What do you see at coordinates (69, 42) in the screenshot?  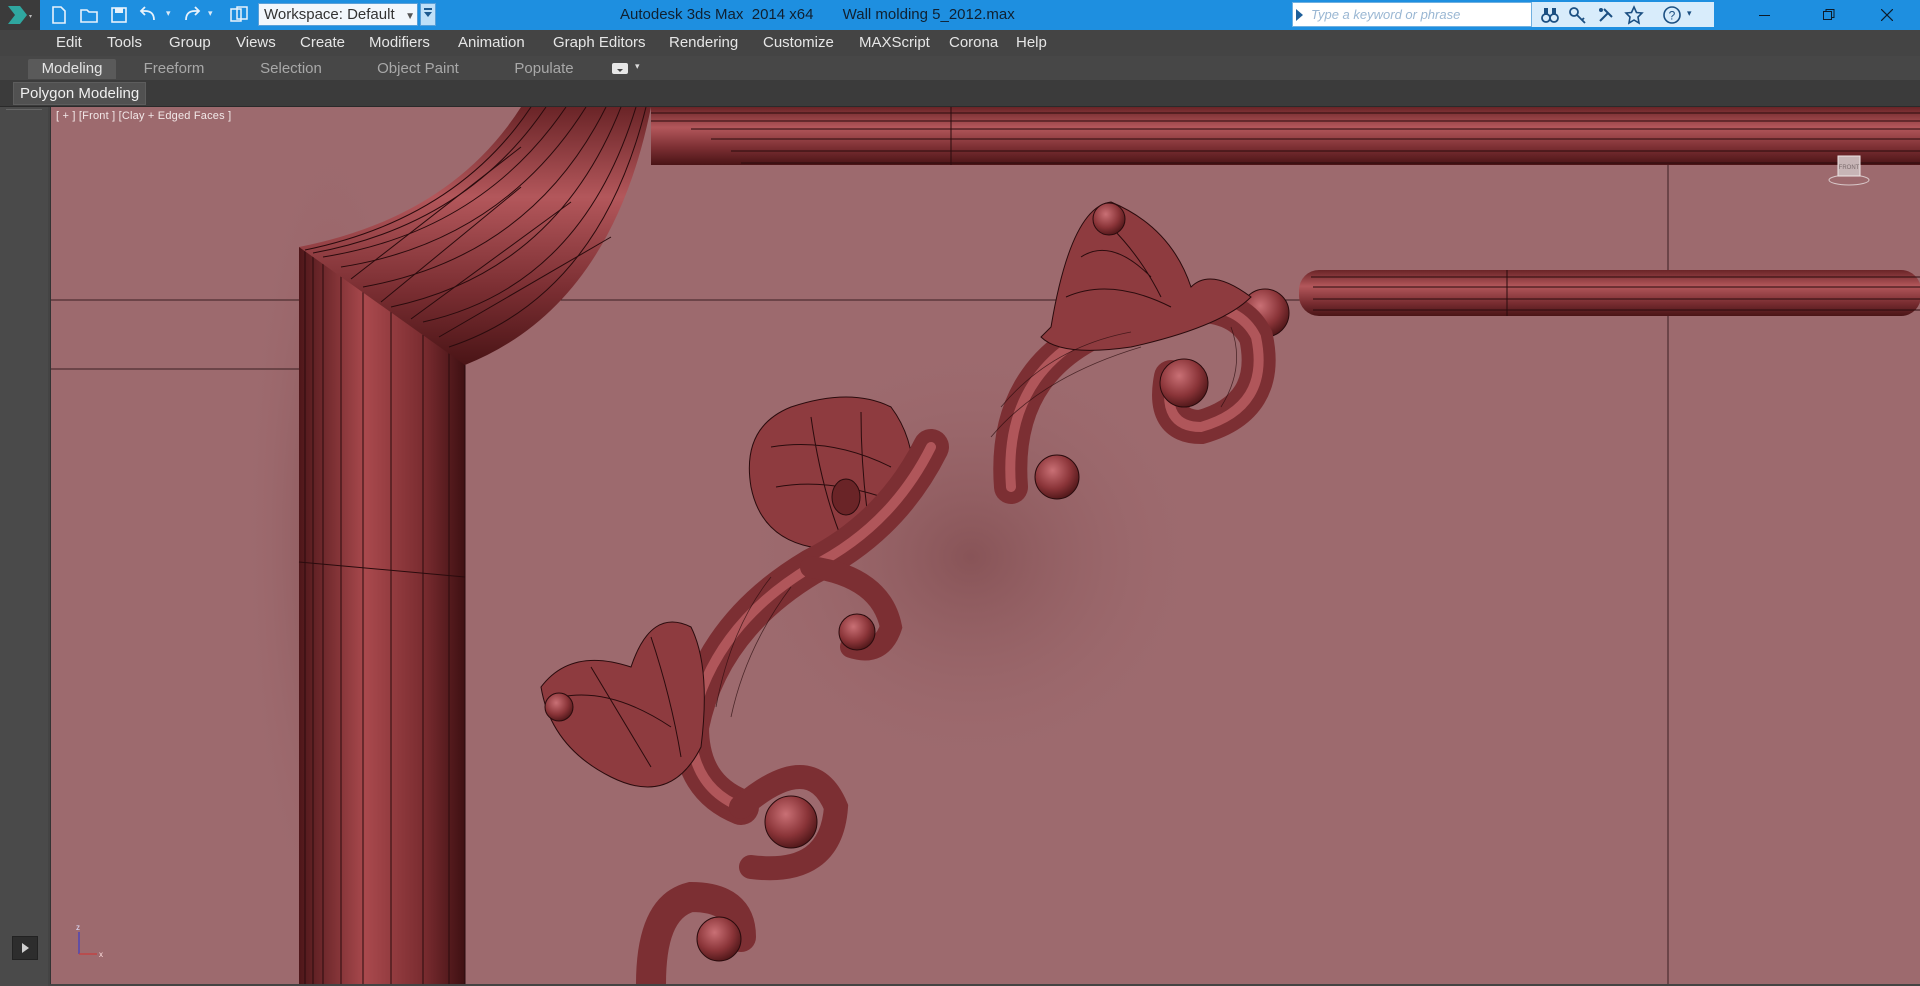 I see `menu-edit: Edit` at bounding box center [69, 42].